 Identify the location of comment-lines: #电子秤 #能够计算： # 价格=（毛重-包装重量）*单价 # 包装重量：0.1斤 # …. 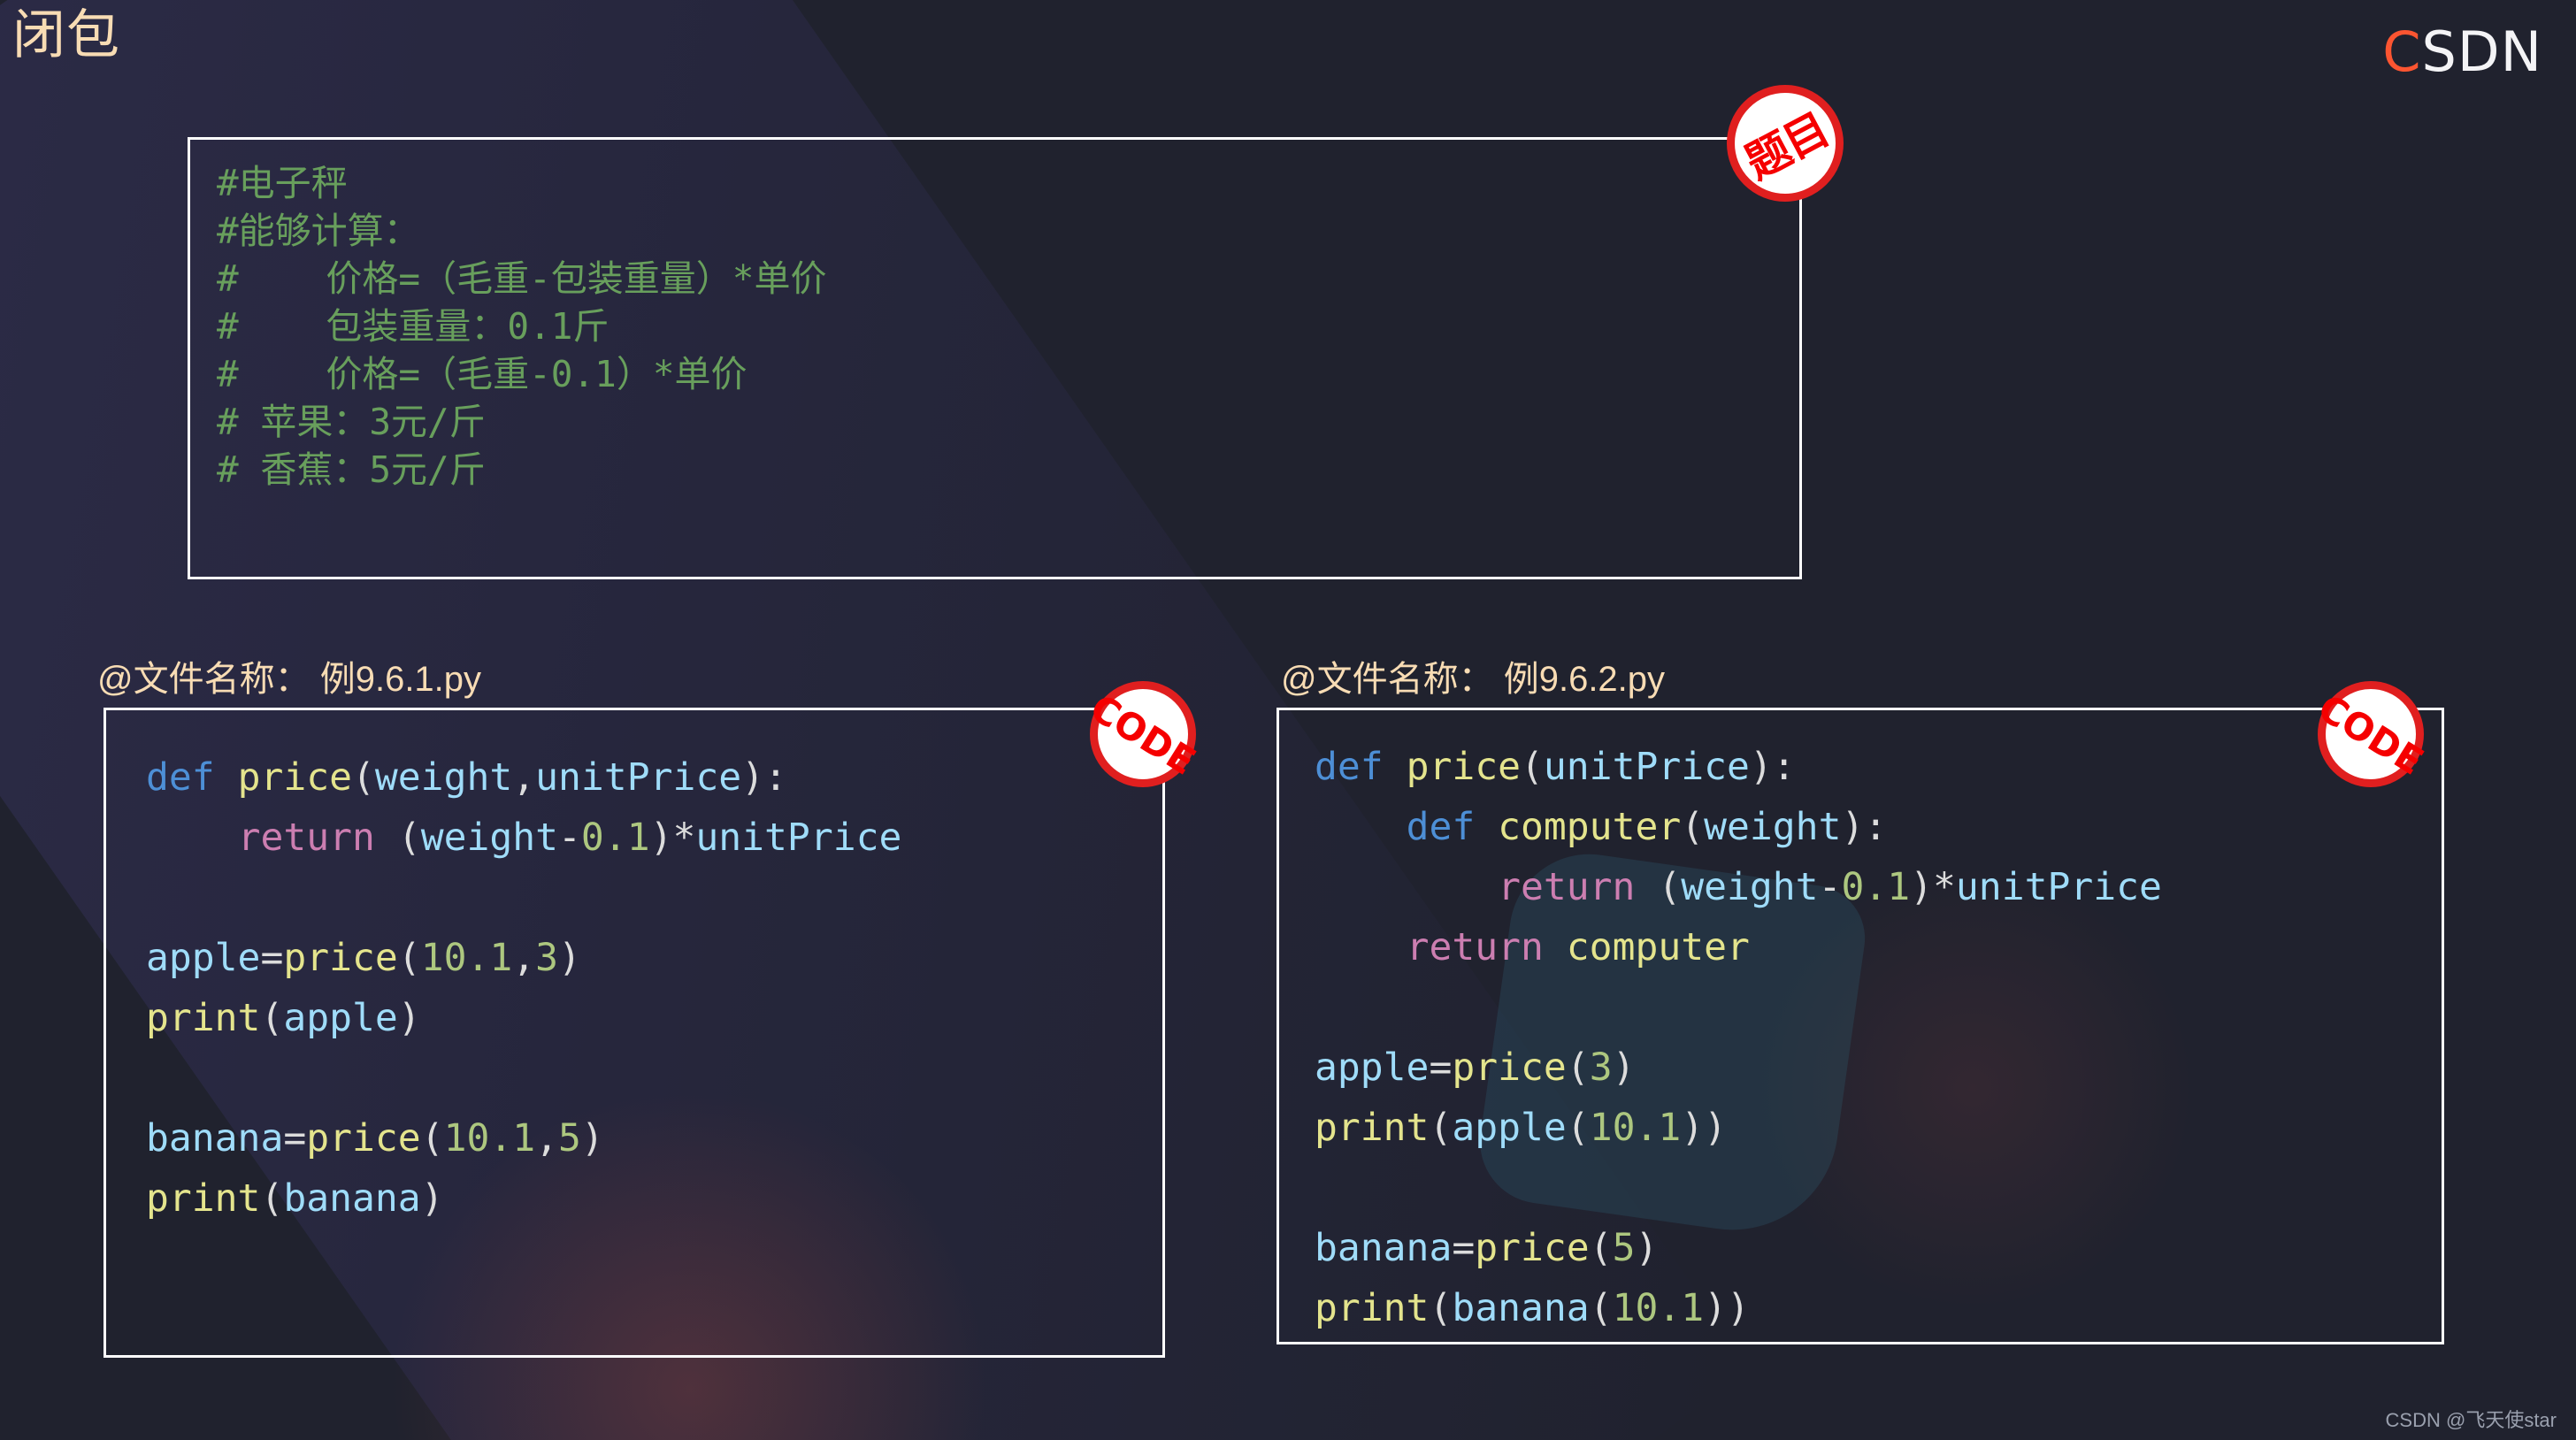
(995, 326).